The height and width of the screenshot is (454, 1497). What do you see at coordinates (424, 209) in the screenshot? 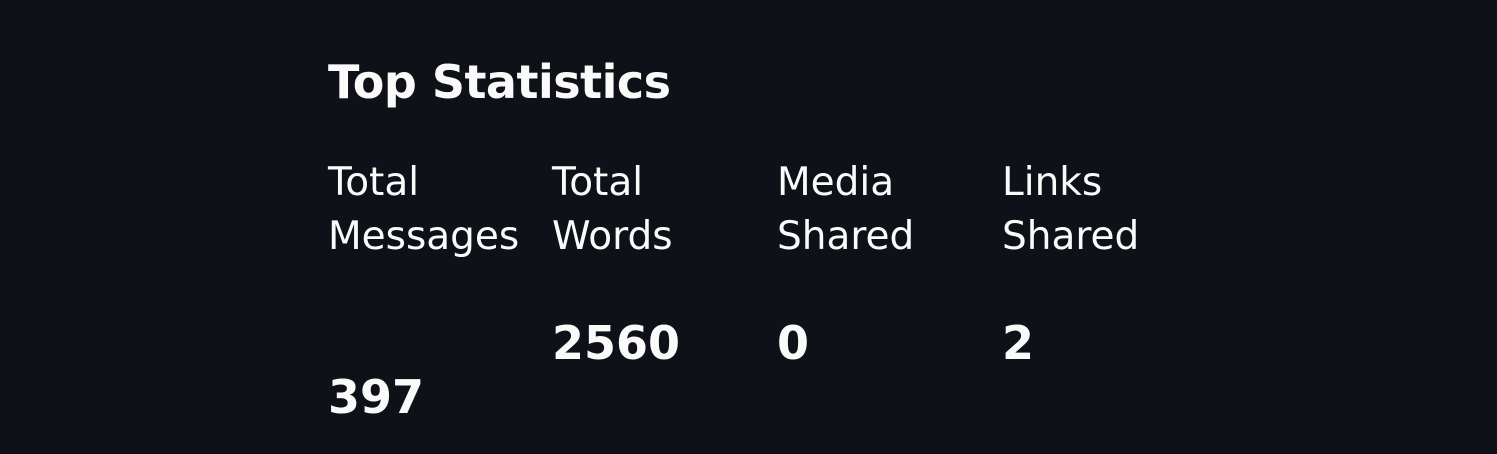
I see `stat-label: Total Messages` at bounding box center [424, 209].